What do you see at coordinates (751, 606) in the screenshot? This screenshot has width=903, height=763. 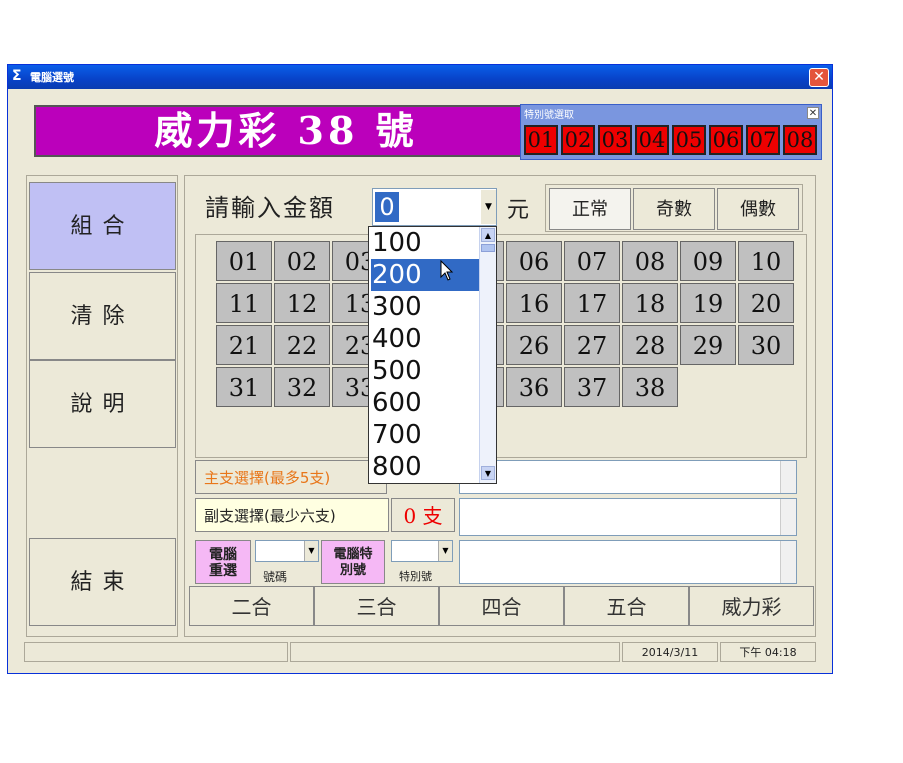 I see `powerball-button: 威力彩` at bounding box center [751, 606].